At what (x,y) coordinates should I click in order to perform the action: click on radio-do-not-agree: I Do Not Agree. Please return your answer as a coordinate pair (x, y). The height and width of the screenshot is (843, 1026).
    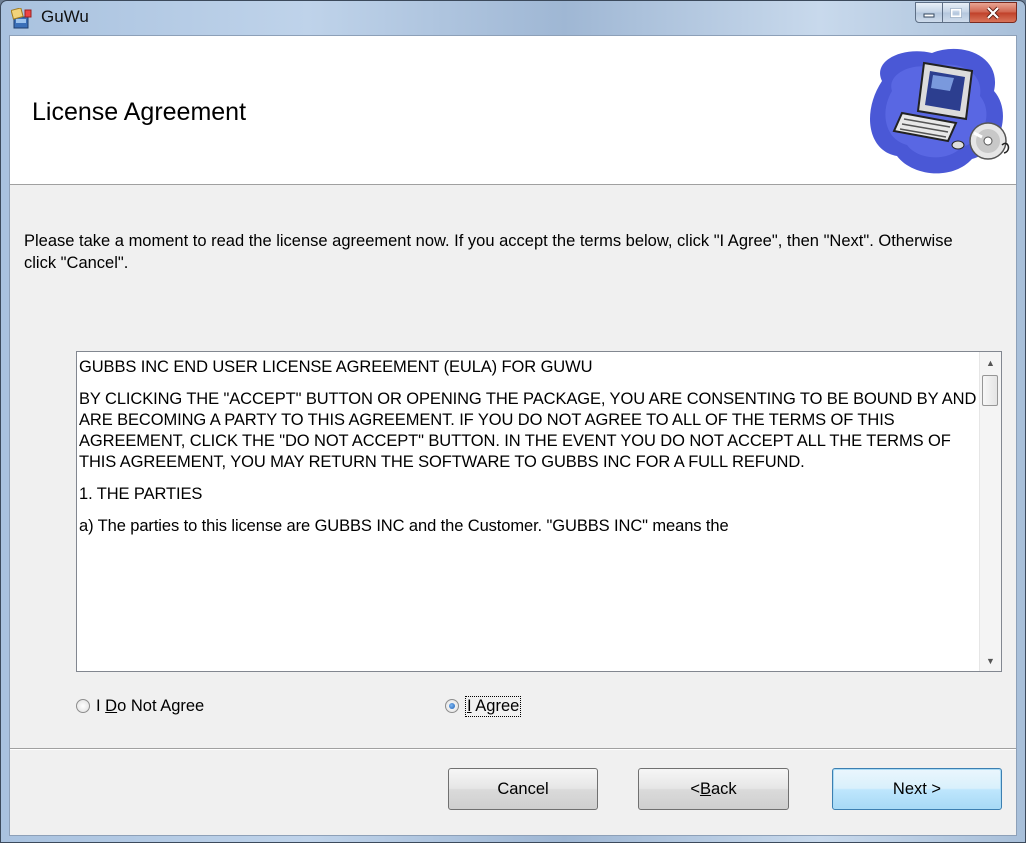
    Looking at the image, I should click on (140, 706).